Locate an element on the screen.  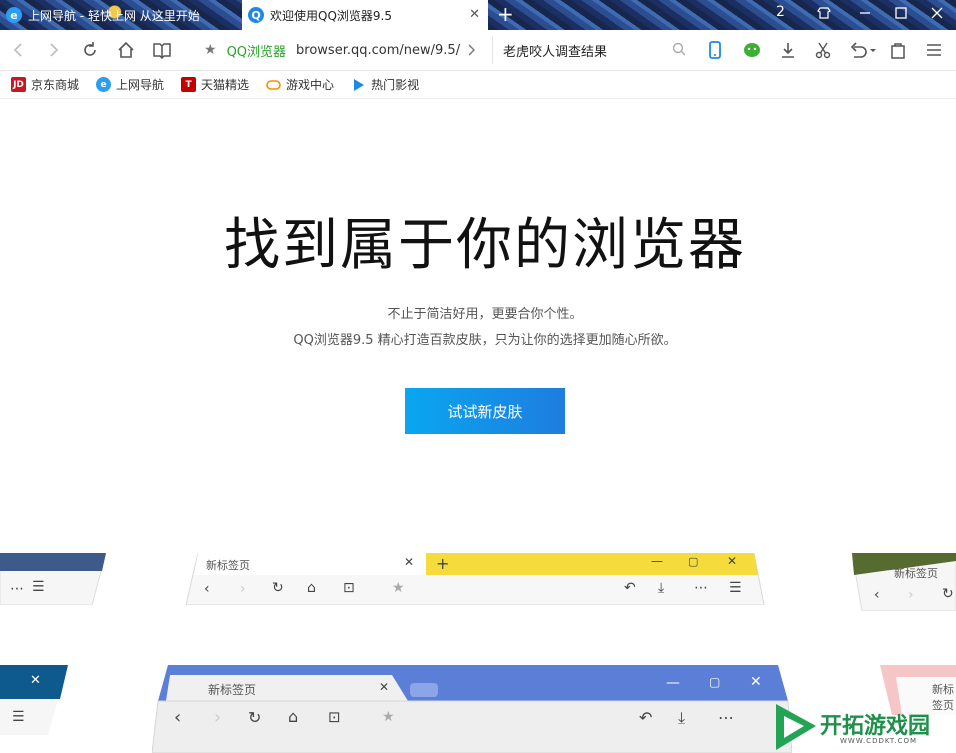
skin-preview-yellow: 新标签页 ✕ + — ▢ ✕ ‹ › ↻ ⌂ ⊡ ★ ↶ ⤓ ⋯ ☰ is located at coordinates (476, 579).